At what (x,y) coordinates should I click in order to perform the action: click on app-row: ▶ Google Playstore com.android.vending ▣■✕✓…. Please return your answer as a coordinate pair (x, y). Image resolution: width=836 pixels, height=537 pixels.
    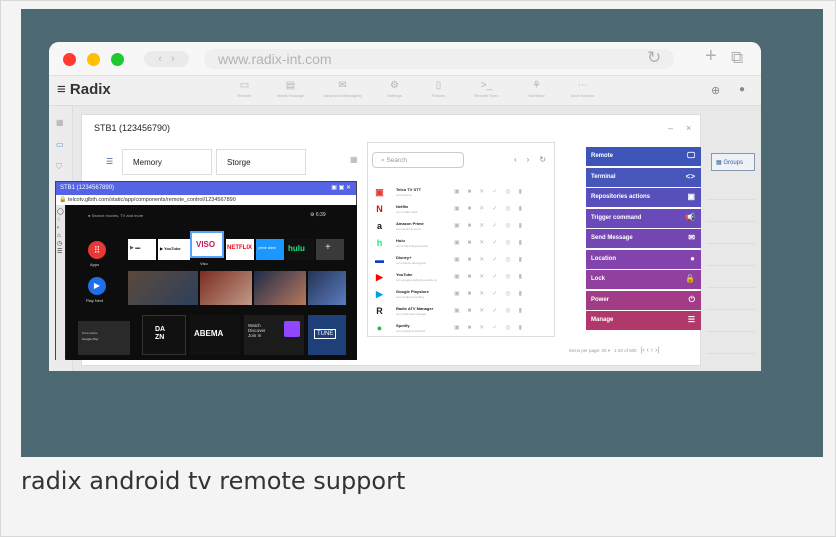
    Looking at the image, I should click on (459, 296).